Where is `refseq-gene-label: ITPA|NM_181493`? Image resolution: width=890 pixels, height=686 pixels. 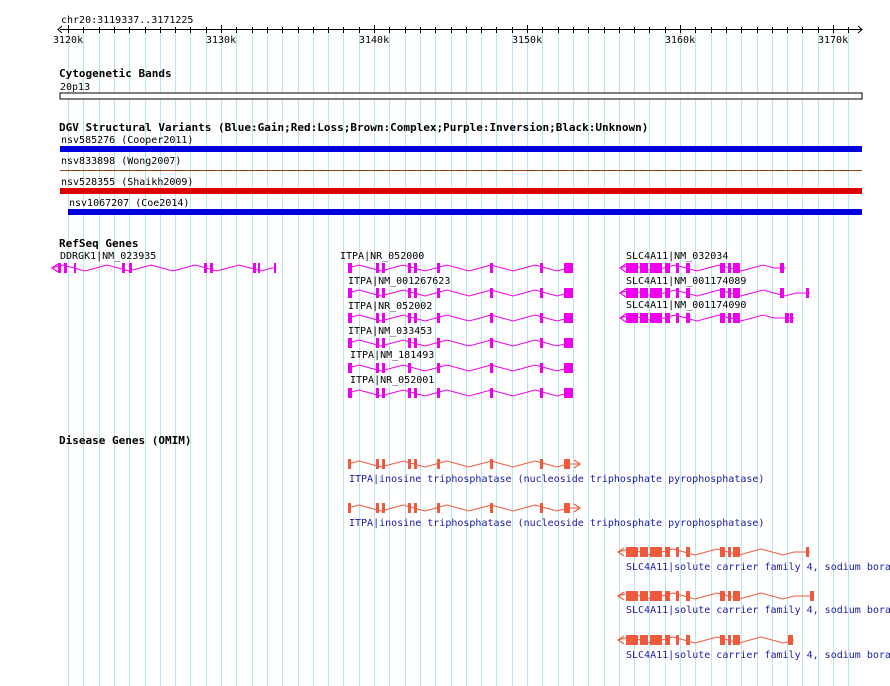
refseq-gene-label: ITPA|NM_181493 is located at coordinates (392, 355).